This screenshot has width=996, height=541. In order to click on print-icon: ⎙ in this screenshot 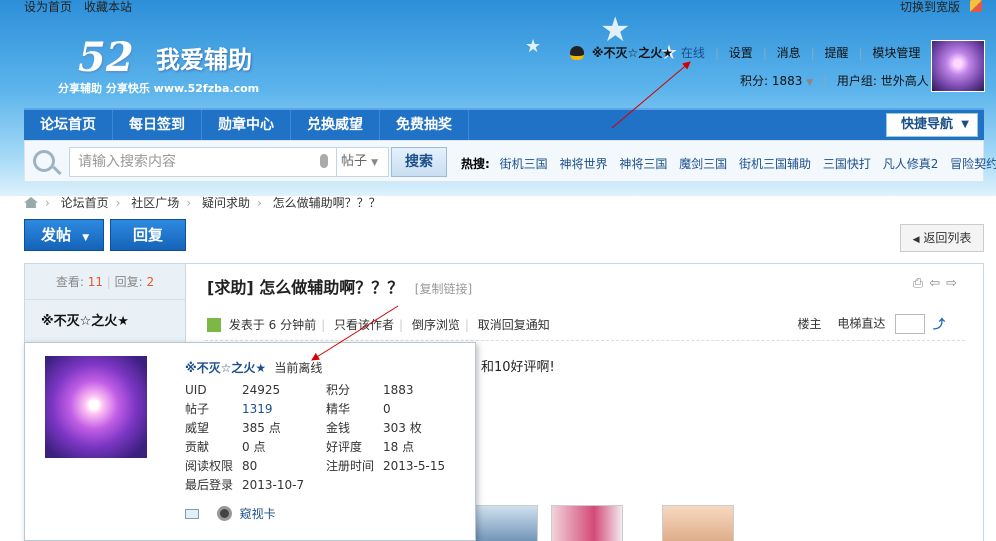, I will do `click(921, 283)`.